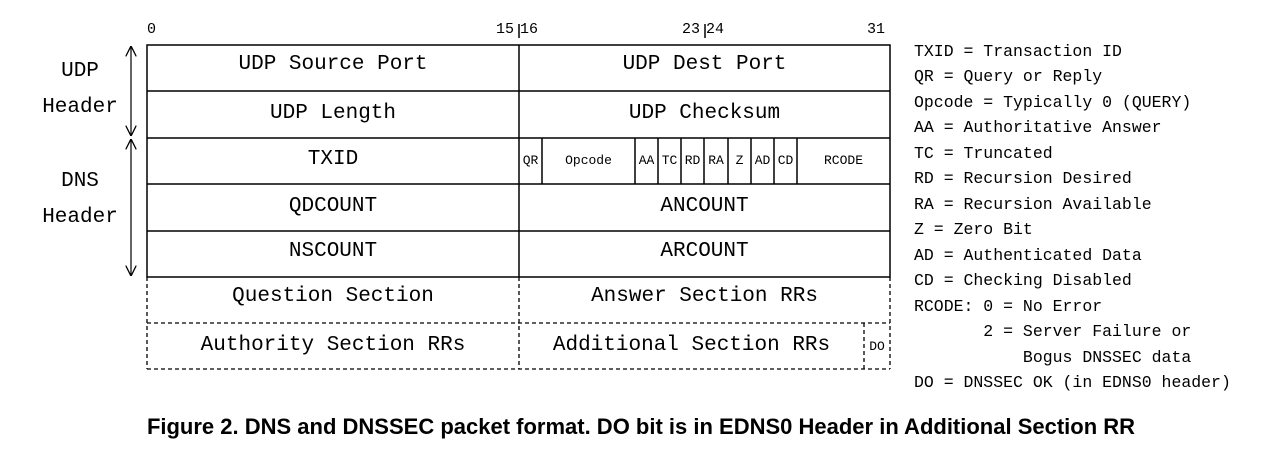 The width and height of the screenshot is (1282, 459). I want to click on legend-line: AD = Authenticated Data, so click(1028, 255).